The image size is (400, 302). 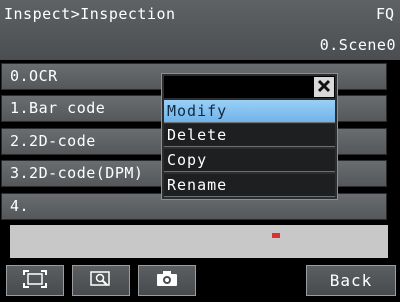 I want to click on scene-label: 0.Scene0, so click(x=357, y=45).